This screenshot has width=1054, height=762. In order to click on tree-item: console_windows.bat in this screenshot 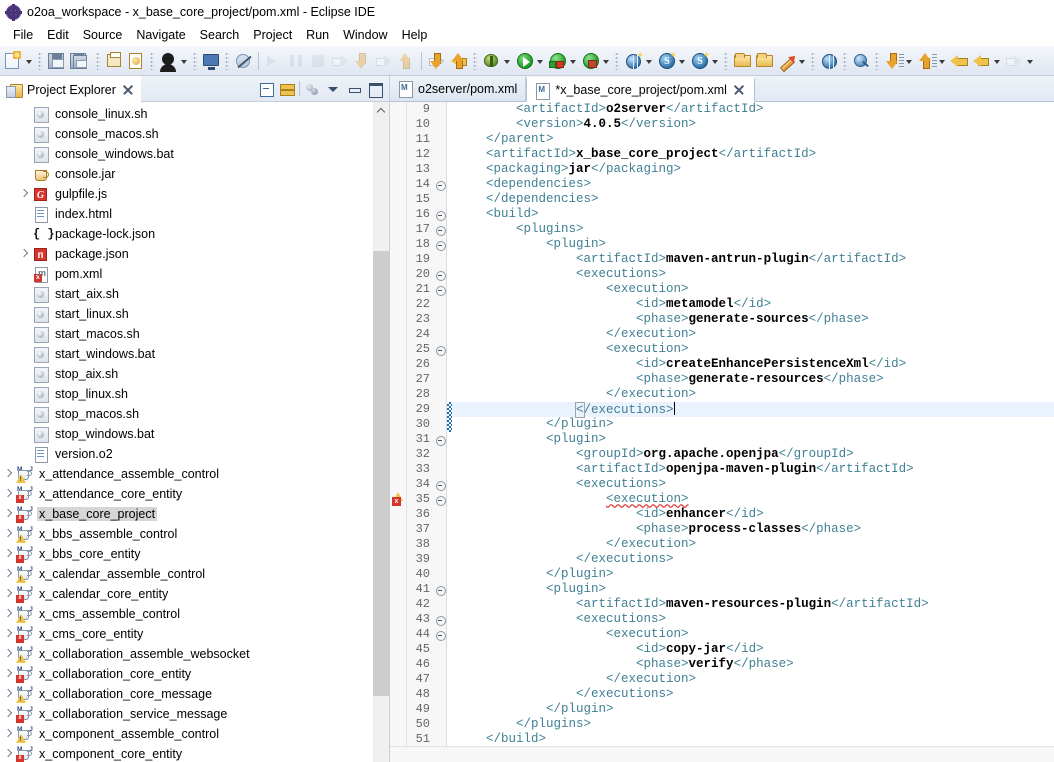, I will do `click(186, 154)`.